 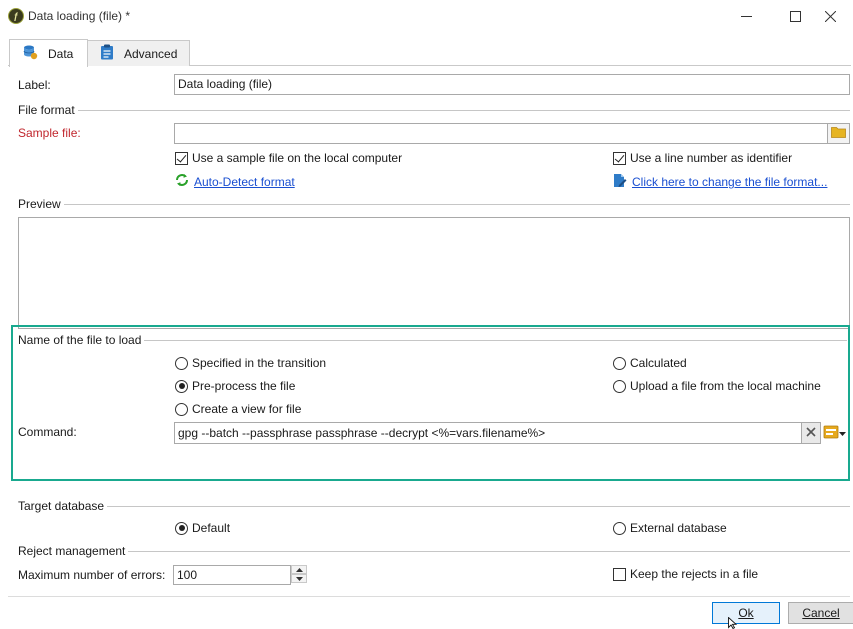 I want to click on minimize-button, so click(x=746, y=16).